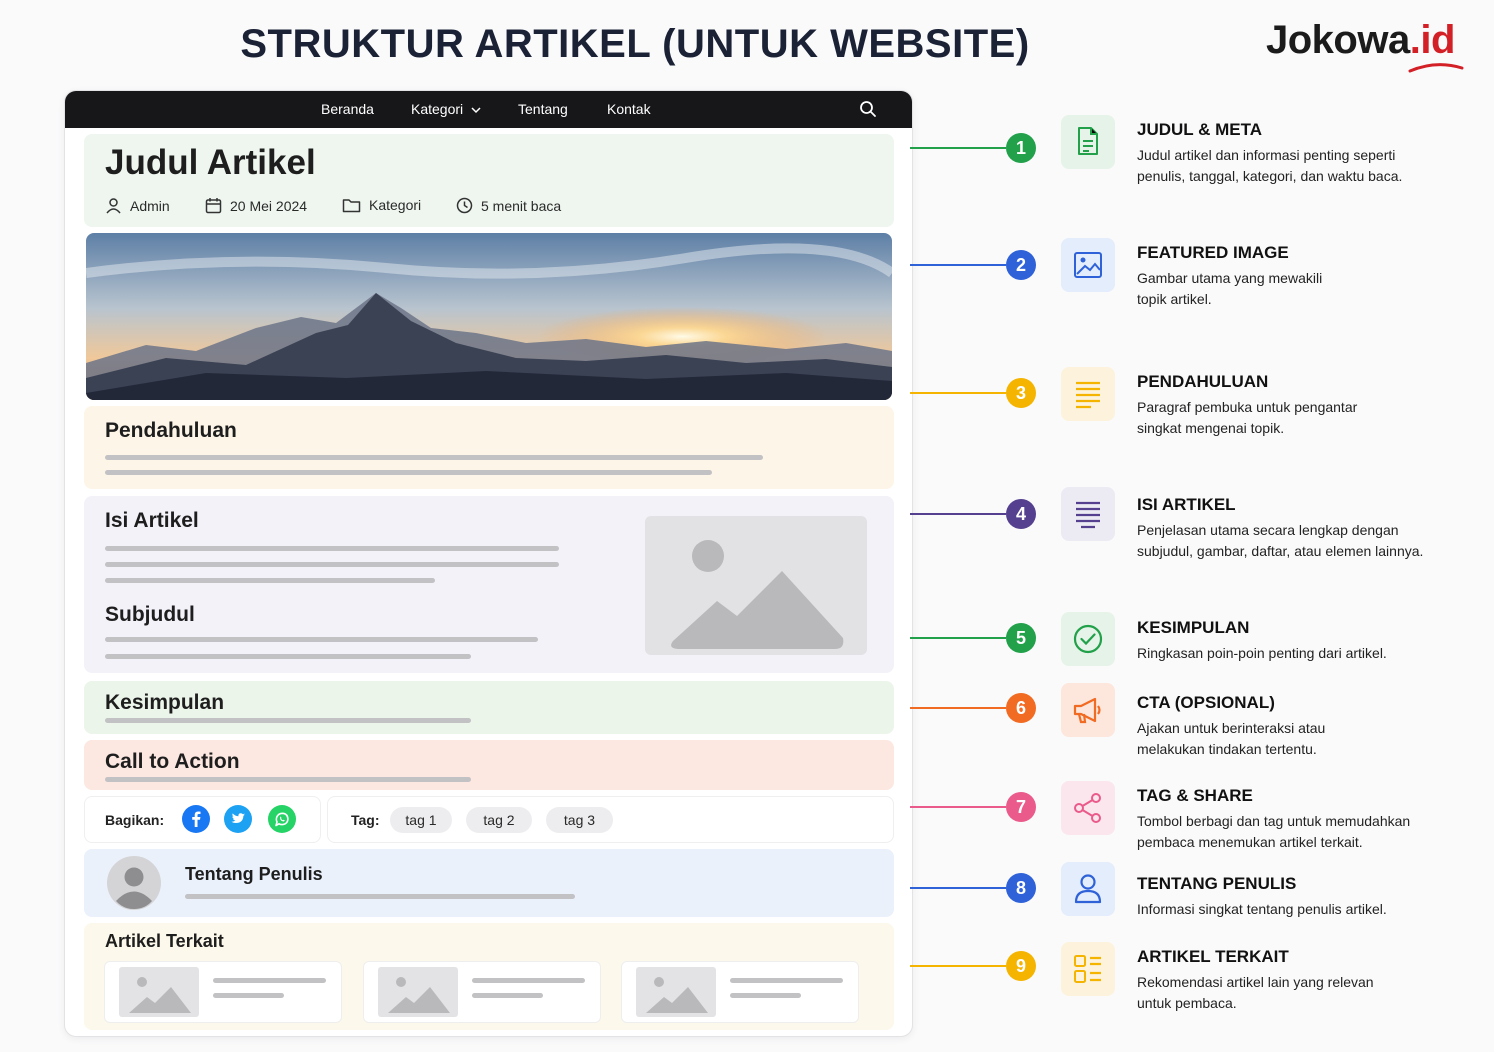 Image resolution: width=1494 pixels, height=1052 pixels. I want to click on step-number-badge: 7, so click(1021, 807).